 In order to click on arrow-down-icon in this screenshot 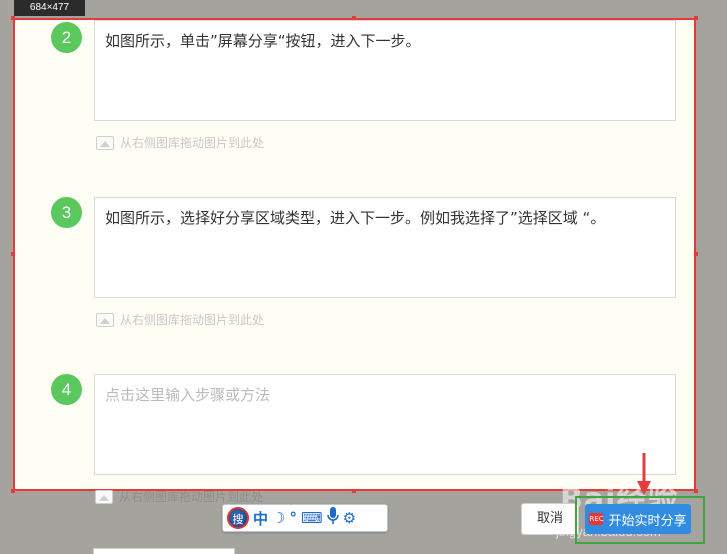, I will do `click(644, 474)`.